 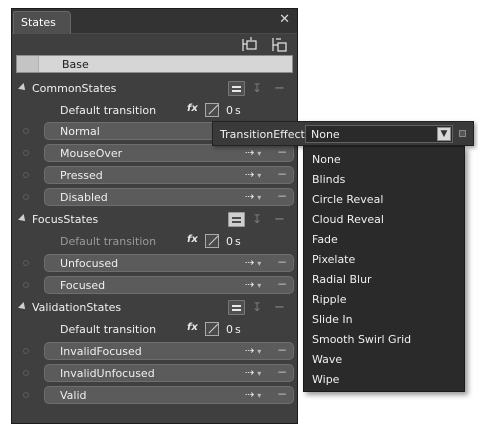 I want to click on option-wipe: Wipe, so click(x=384, y=379).